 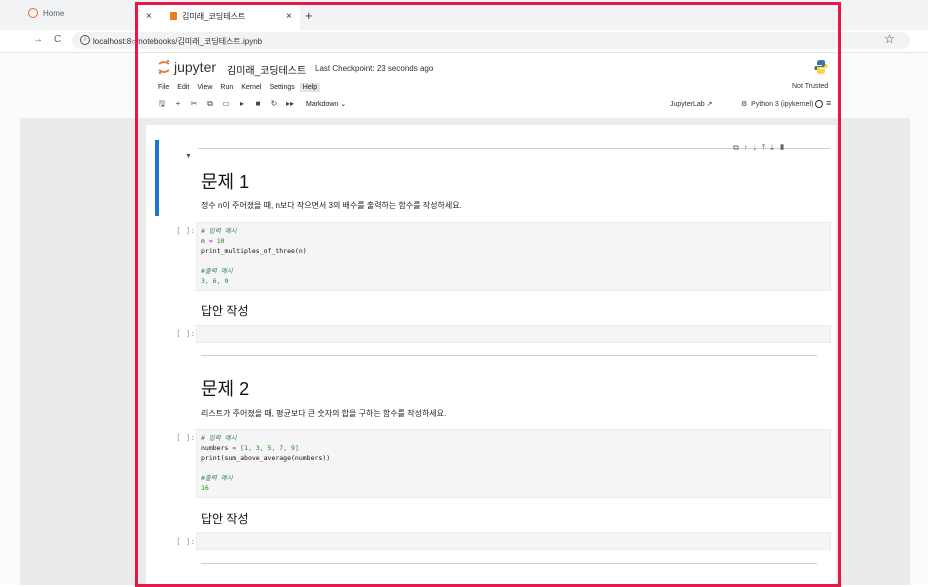 What do you see at coordinates (33, 13) in the screenshot?
I see `chrome-home-favicon-icon` at bounding box center [33, 13].